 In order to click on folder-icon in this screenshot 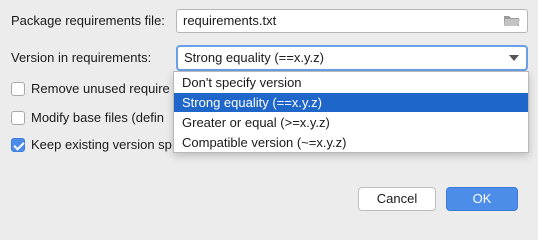, I will do `click(512, 21)`.